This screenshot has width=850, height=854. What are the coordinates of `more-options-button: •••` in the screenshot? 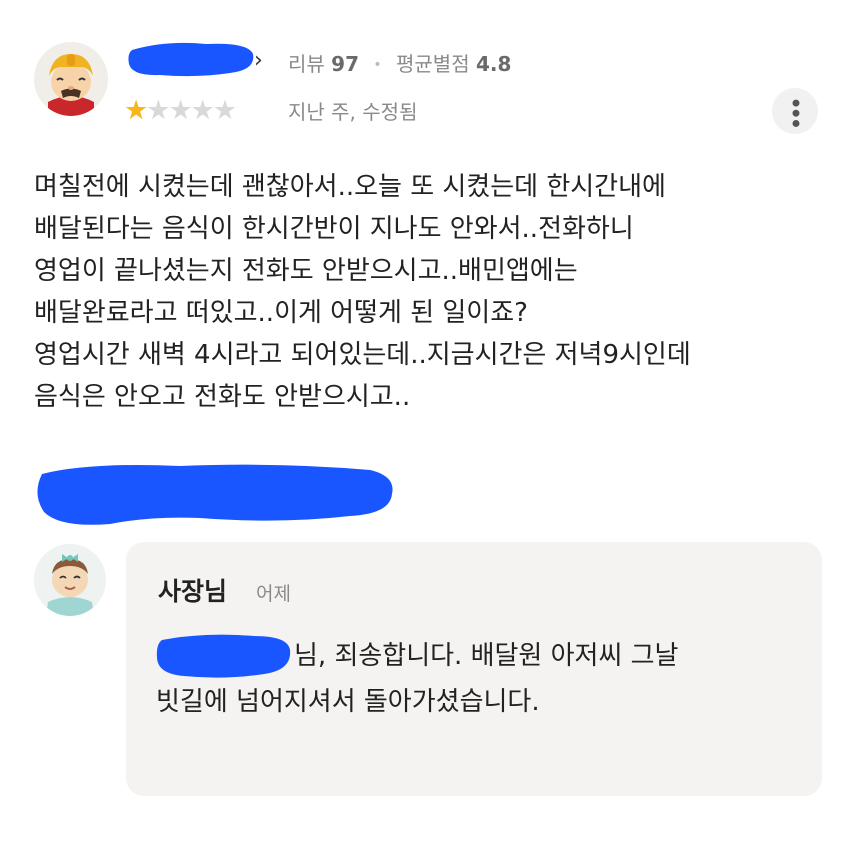 It's located at (795, 111).